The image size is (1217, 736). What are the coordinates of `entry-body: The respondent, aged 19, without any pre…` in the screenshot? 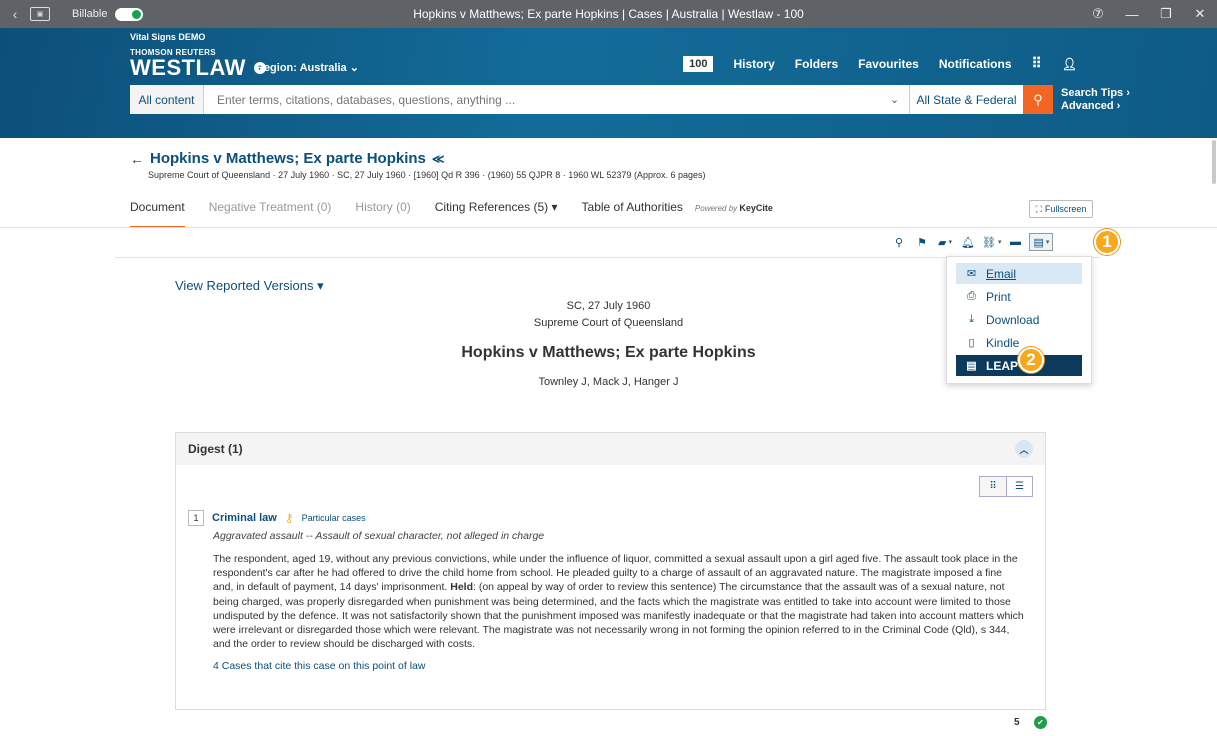 It's located at (618, 602).